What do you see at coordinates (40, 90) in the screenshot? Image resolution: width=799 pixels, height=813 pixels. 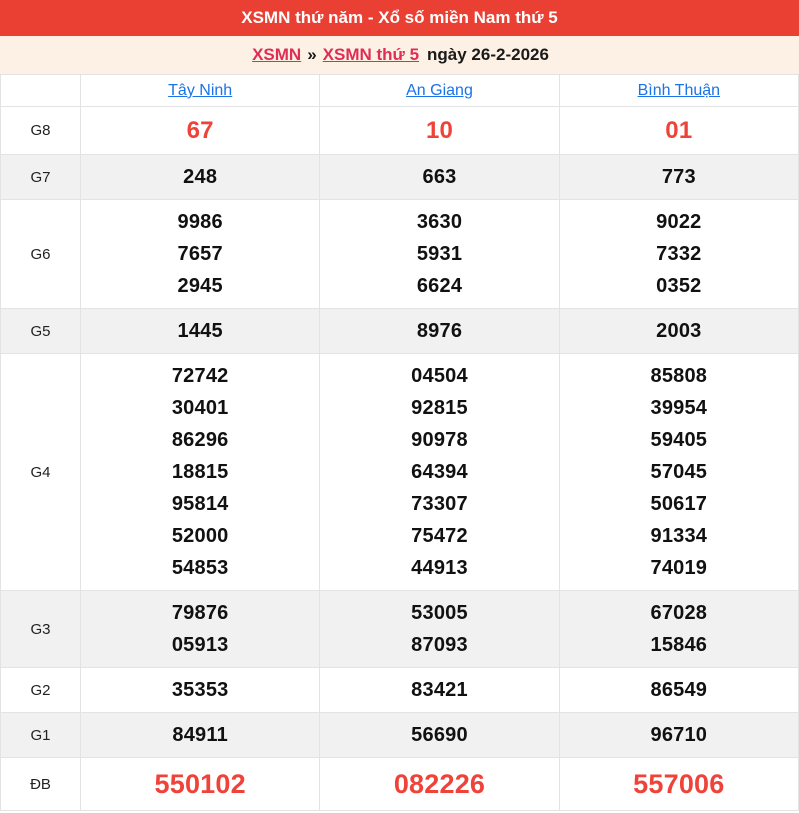 I see `corner-cell` at bounding box center [40, 90].